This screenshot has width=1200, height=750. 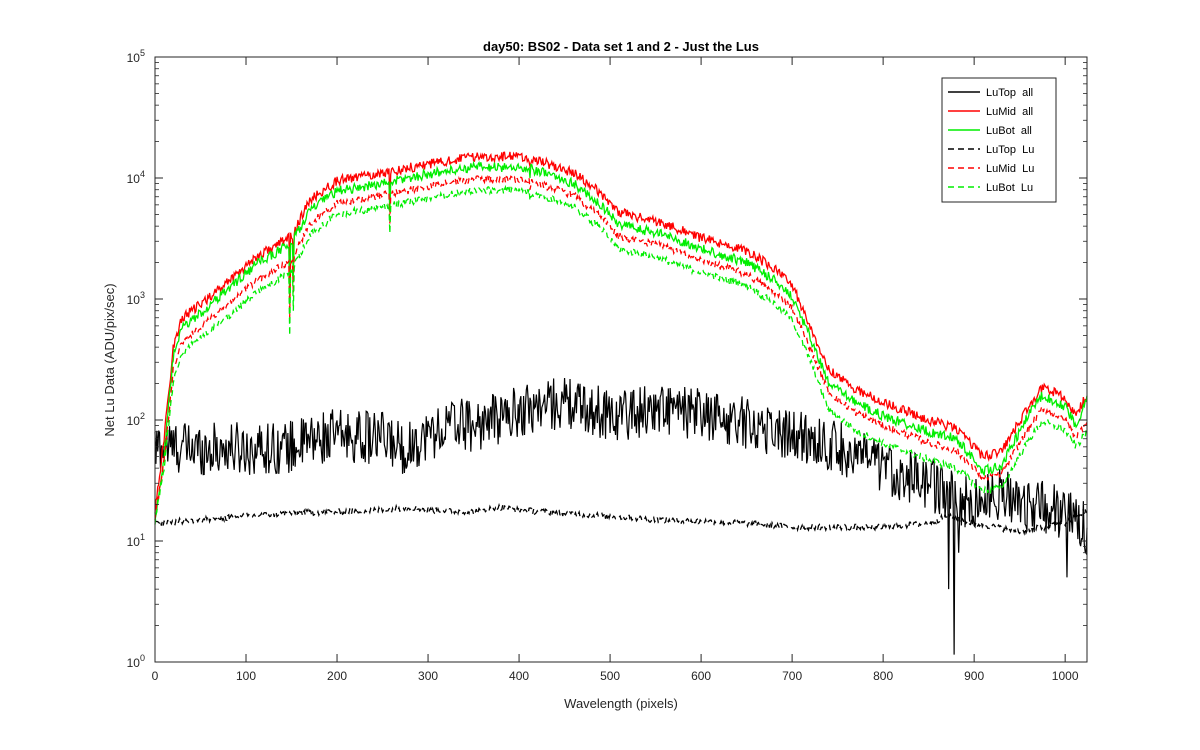 What do you see at coordinates (1009, 93) in the screenshot?
I see `legend-label-0: LuTop all` at bounding box center [1009, 93].